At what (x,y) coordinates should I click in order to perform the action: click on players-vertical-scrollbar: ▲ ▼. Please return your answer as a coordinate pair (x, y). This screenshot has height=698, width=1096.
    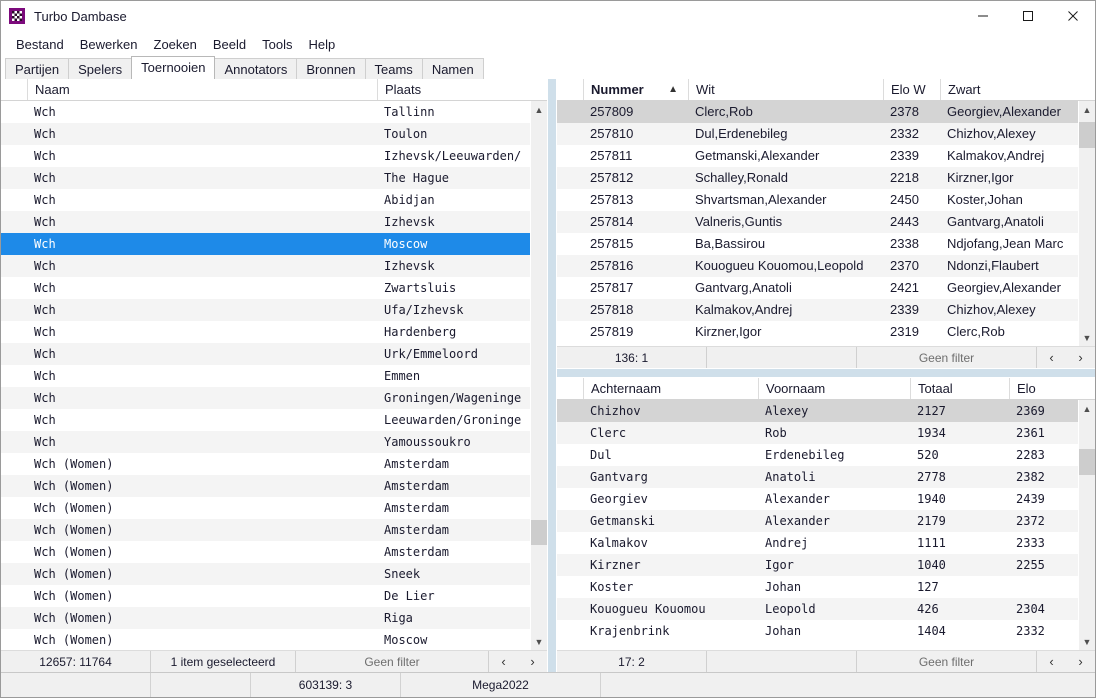
    Looking at the image, I should click on (1086, 525).